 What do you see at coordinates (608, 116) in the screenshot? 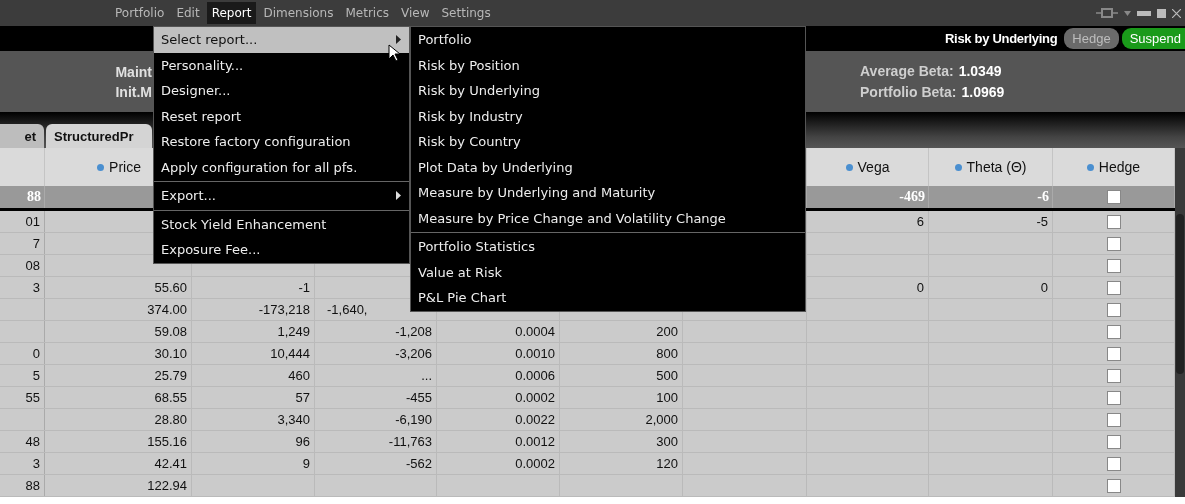
I see `menu-option: Risk by Industry` at bounding box center [608, 116].